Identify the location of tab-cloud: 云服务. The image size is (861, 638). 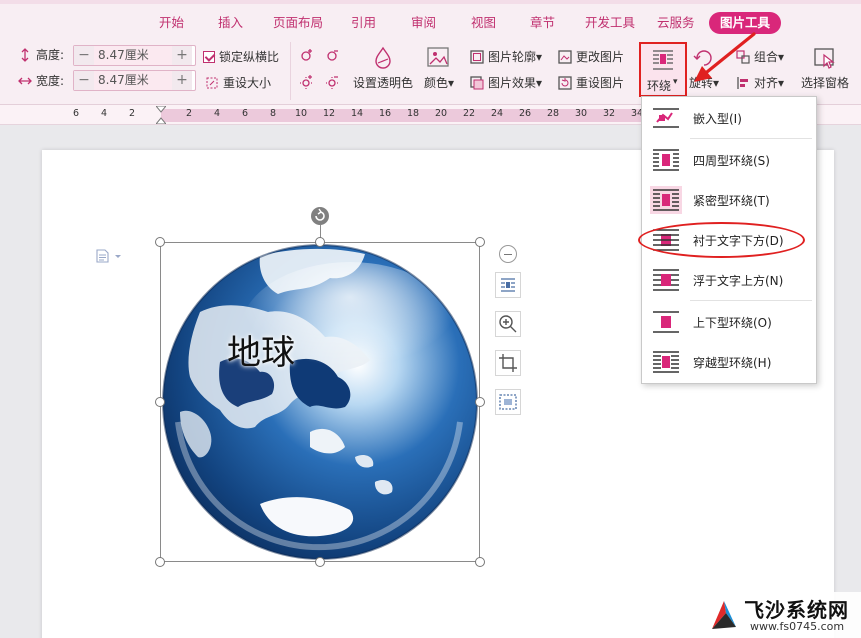
(676, 23).